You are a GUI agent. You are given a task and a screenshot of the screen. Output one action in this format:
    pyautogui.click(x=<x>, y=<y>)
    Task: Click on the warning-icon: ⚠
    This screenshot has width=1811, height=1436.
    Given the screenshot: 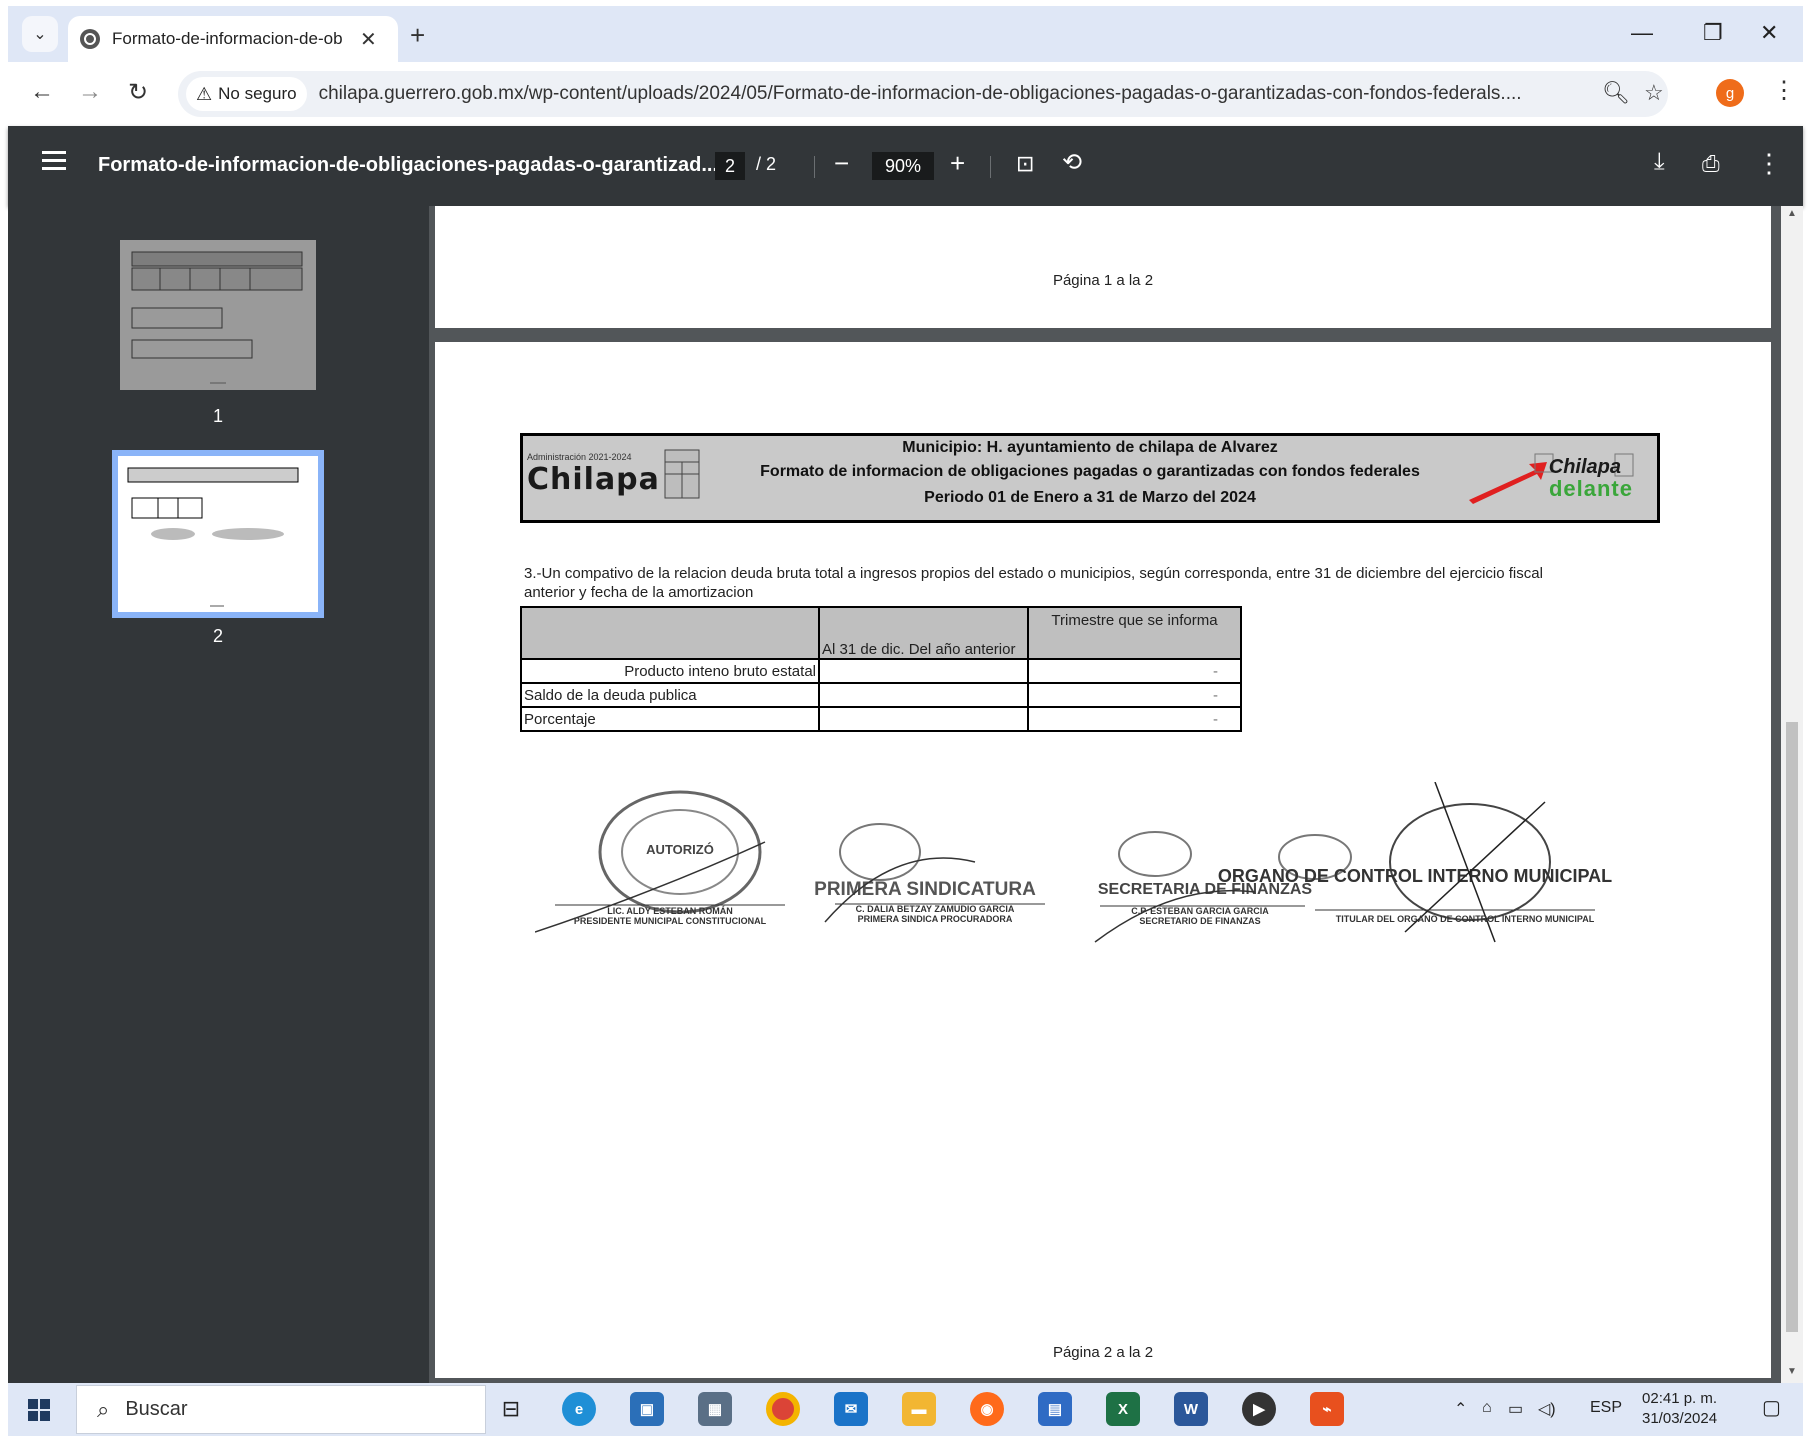 What is the action you would take?
    pyautogui.click(x=204, y=93)
    